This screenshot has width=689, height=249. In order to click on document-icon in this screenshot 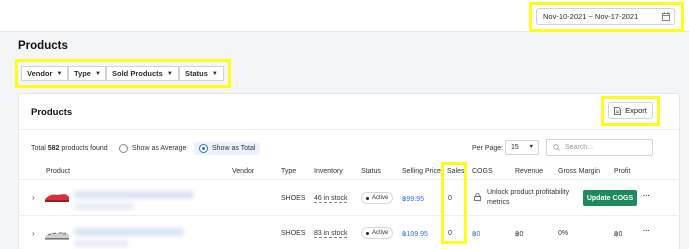, I will do `click(618, 110)`.